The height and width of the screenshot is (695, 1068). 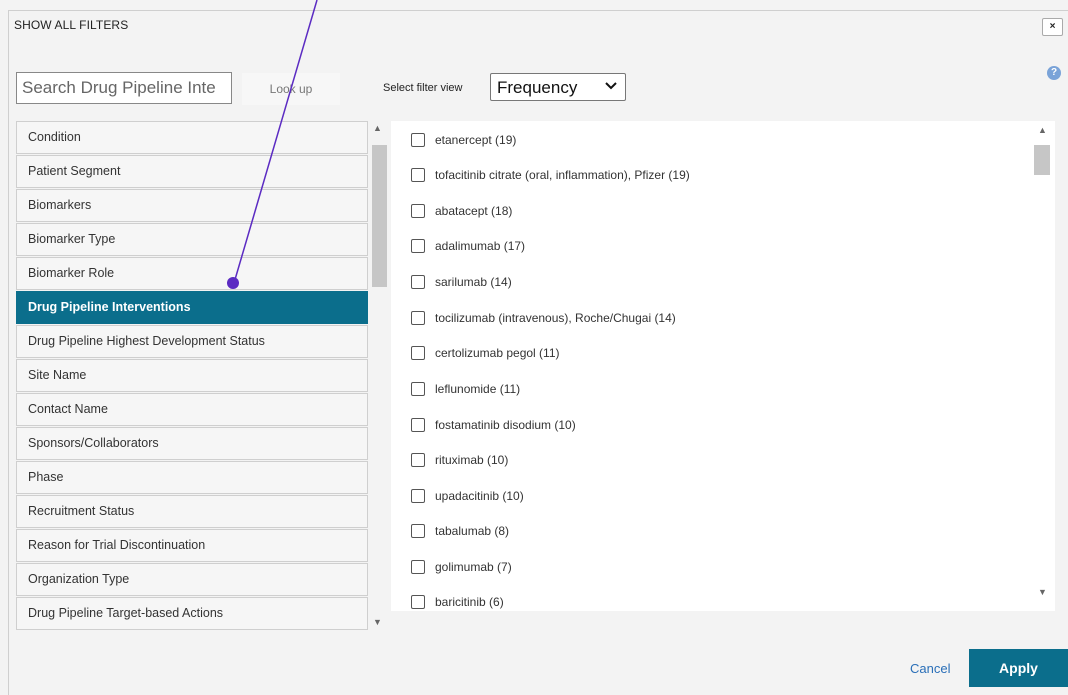 I want to click on option-label: tabalumab (8), so click(x=472, y=531).